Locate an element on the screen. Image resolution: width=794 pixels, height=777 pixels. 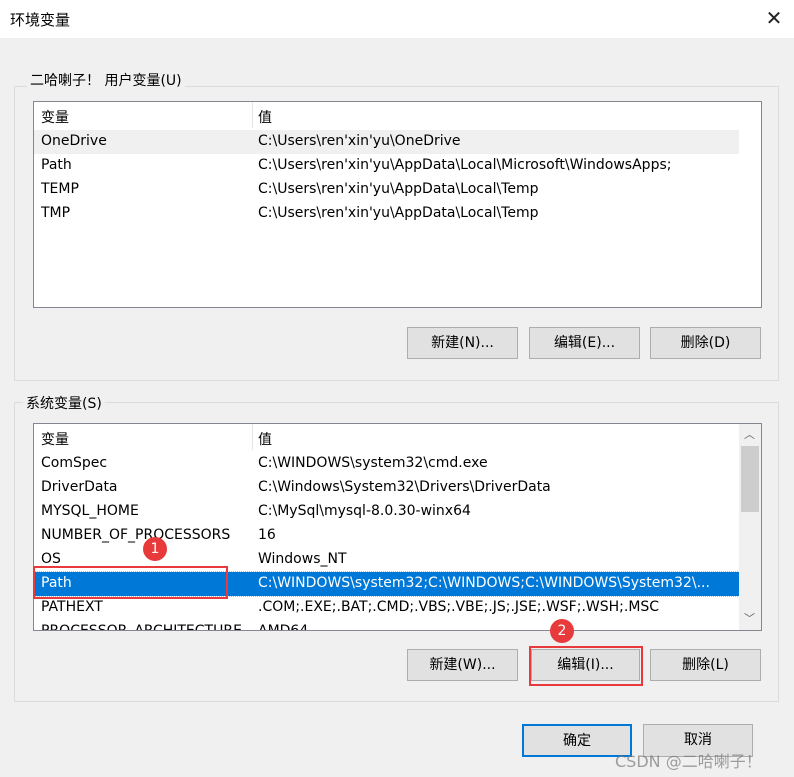
var-name: PROCESSOR_ARCHITECTURE is located at coordinates (141, 627).